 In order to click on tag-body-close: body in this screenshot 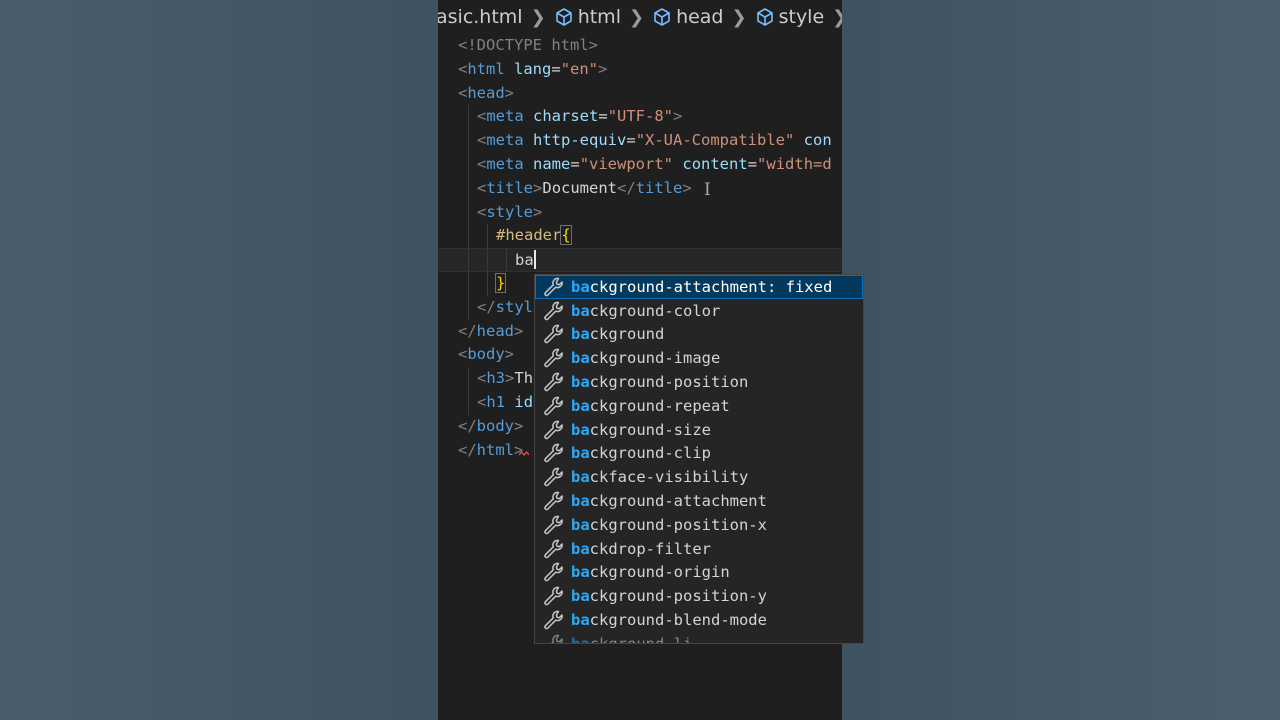, I will do `click(495, 425)`.